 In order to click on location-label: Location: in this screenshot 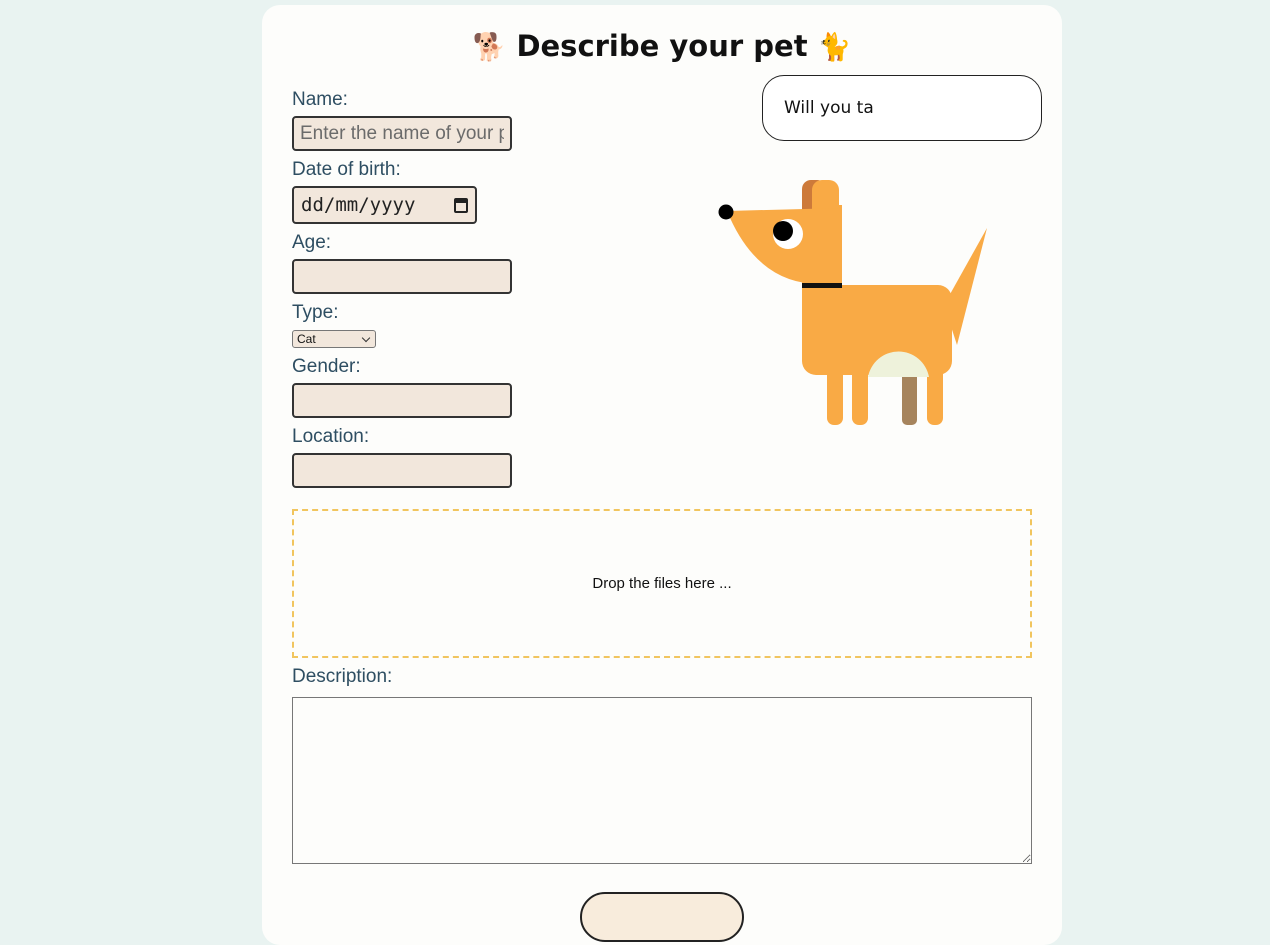, I will do `click(331, 436)`.